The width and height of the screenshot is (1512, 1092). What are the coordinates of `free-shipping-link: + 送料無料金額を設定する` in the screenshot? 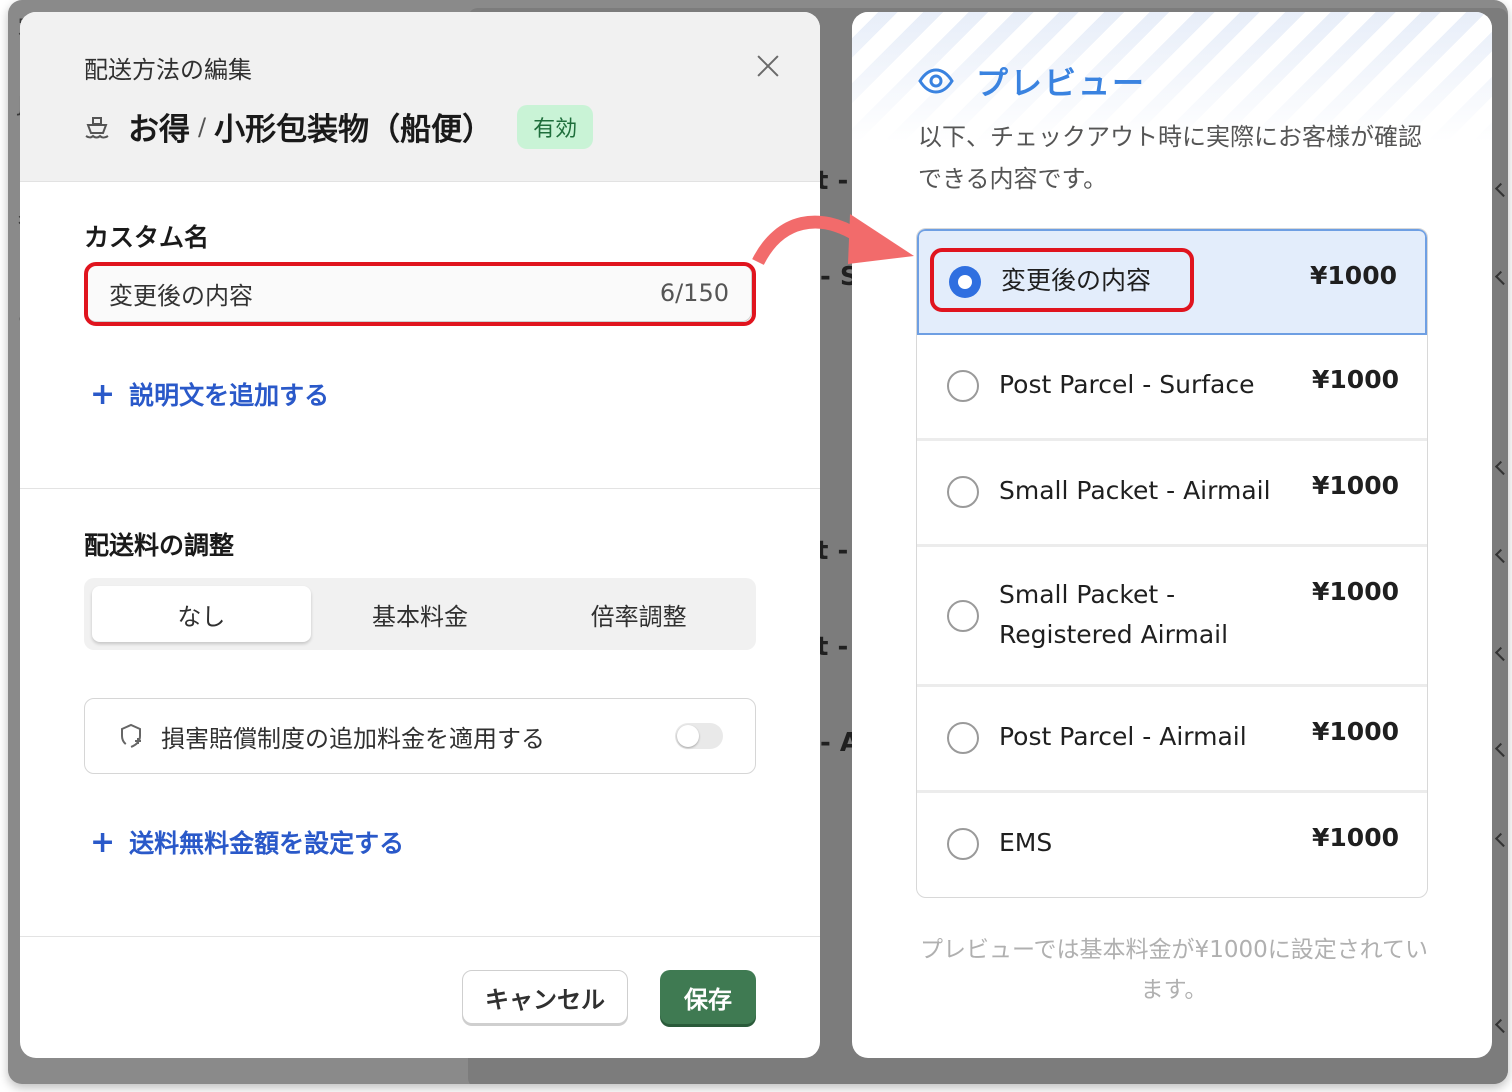 It's located at (247, 842).